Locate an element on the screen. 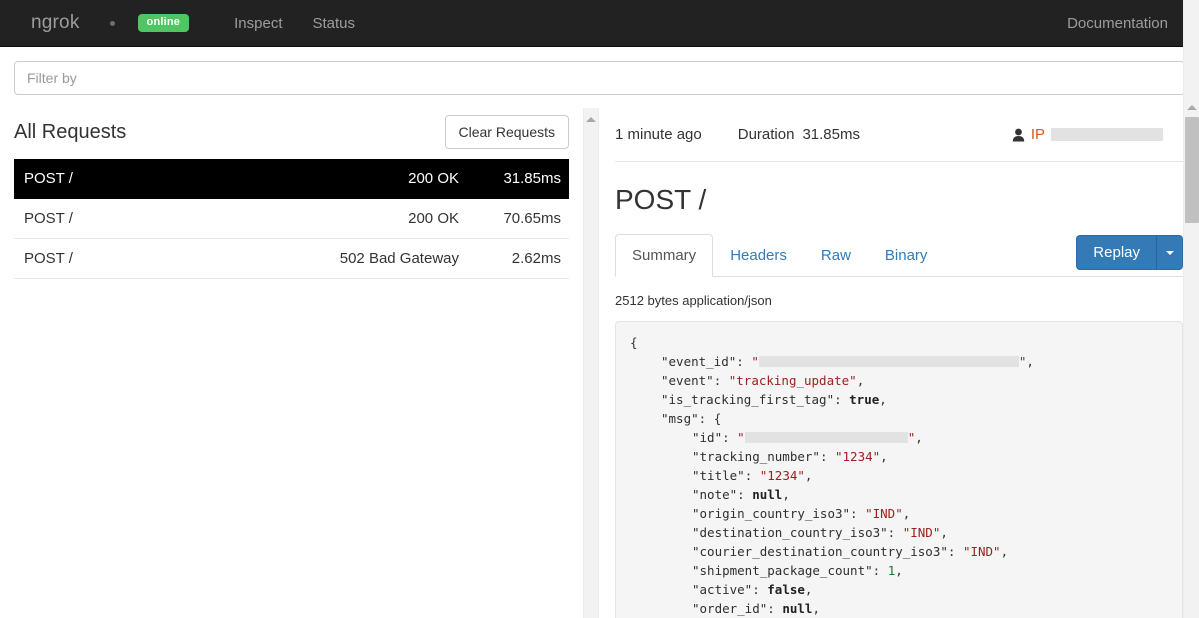  request-title: POST / is located at coordinates (661, 199).